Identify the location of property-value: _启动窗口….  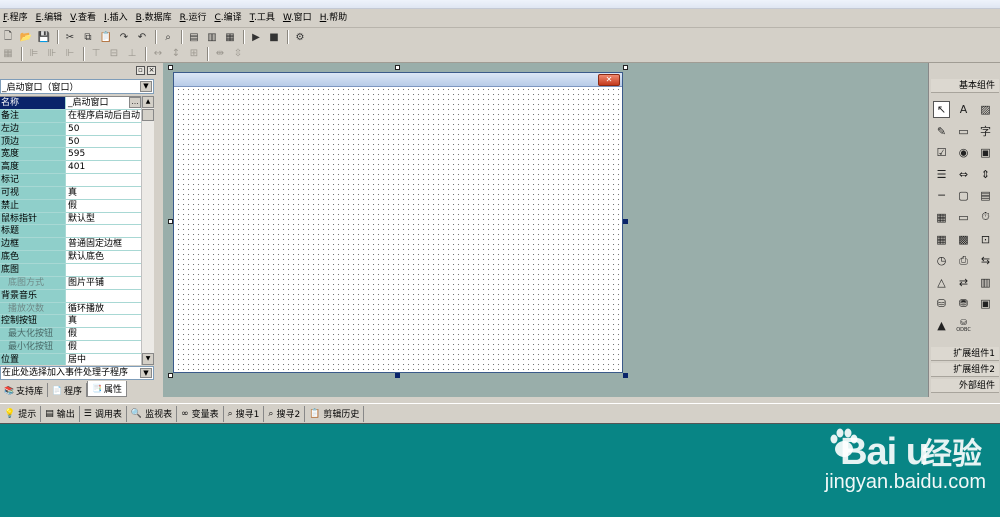
(103, 103).